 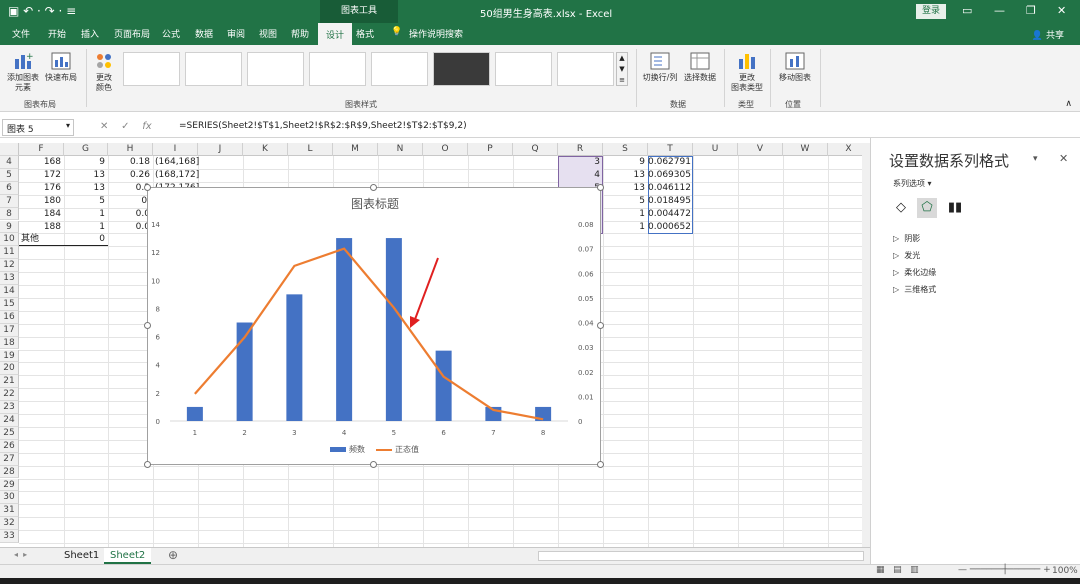 What do you see at coordinates (669, 214) in the screenshot?
I see `cell-t8: 0.004472` at bounding box center [669, 214].